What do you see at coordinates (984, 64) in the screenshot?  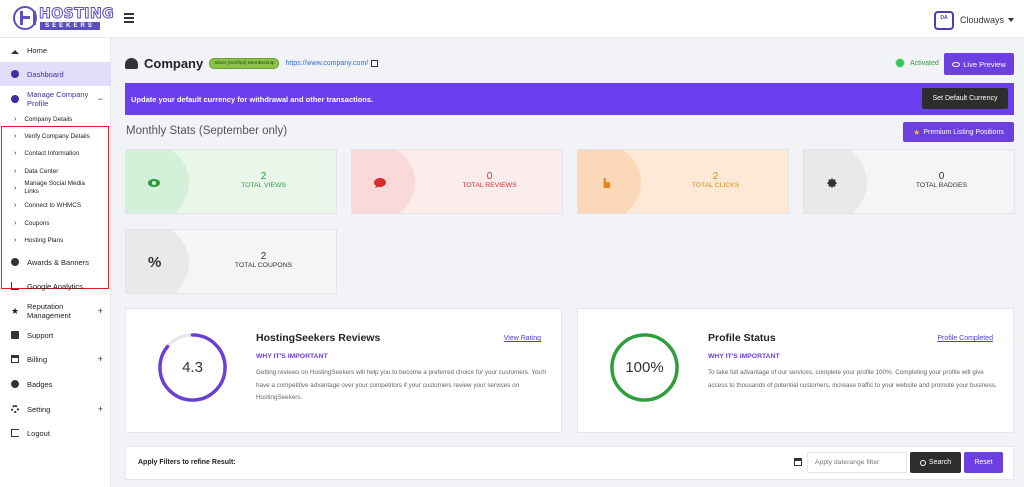 I see `live-preview-label: Live Preview` at bounding box center [984, 64].